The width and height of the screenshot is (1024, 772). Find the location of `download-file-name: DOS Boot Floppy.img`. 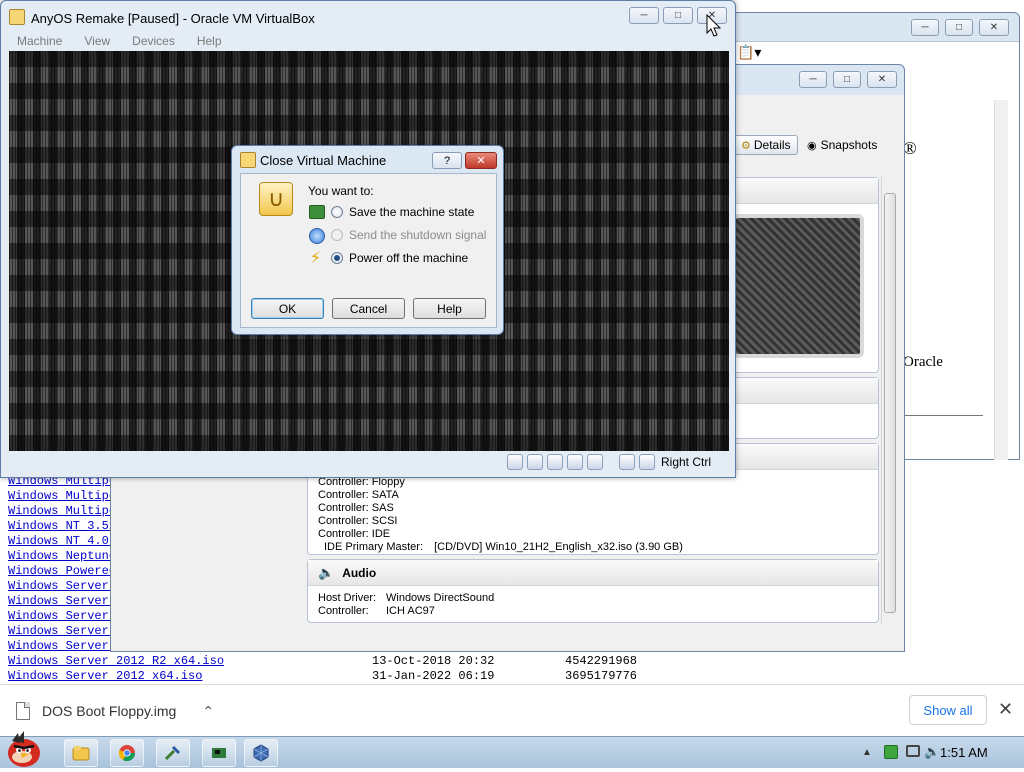

download-file-name: DOS Boot Floppy.img is located at coordinates (109, 711).